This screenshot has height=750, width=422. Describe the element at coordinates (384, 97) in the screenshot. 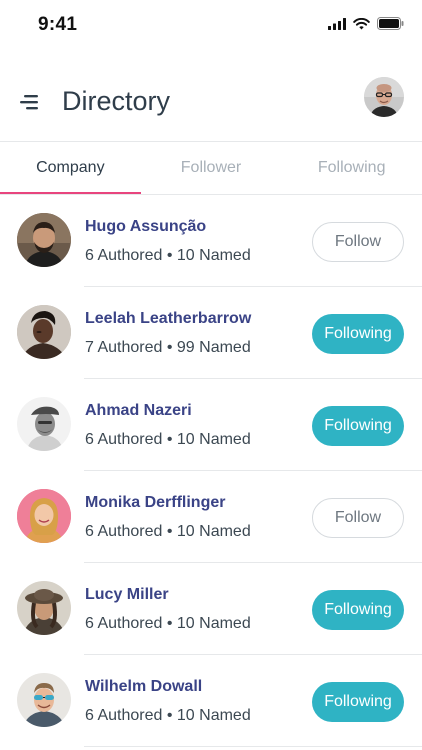

I see `profile-avatar` at that location.